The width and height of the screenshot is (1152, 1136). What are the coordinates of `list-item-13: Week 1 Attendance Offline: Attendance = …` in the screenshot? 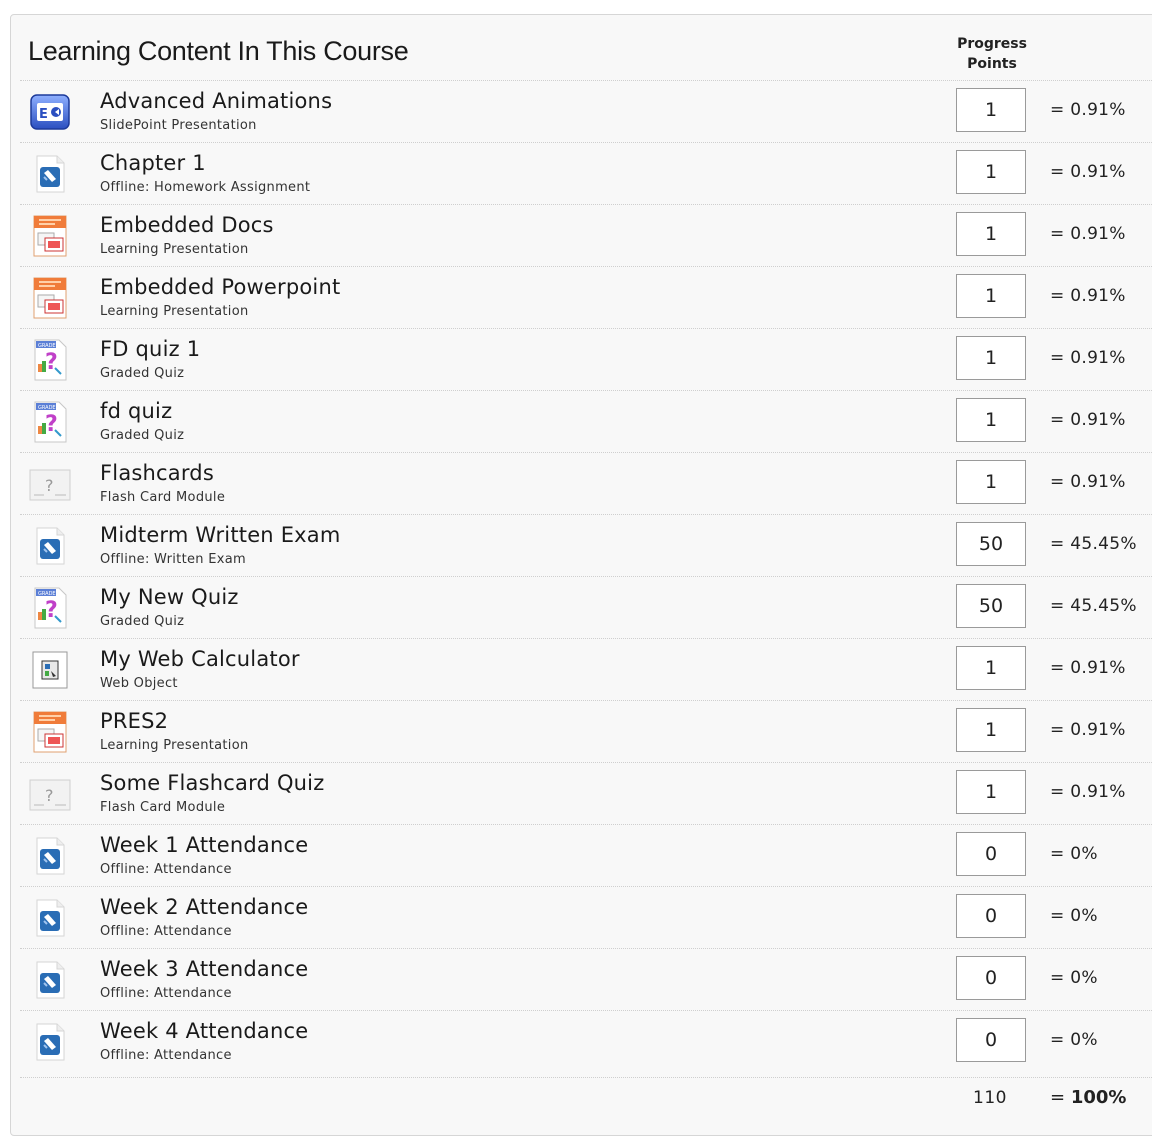 It's located at (586, 855).